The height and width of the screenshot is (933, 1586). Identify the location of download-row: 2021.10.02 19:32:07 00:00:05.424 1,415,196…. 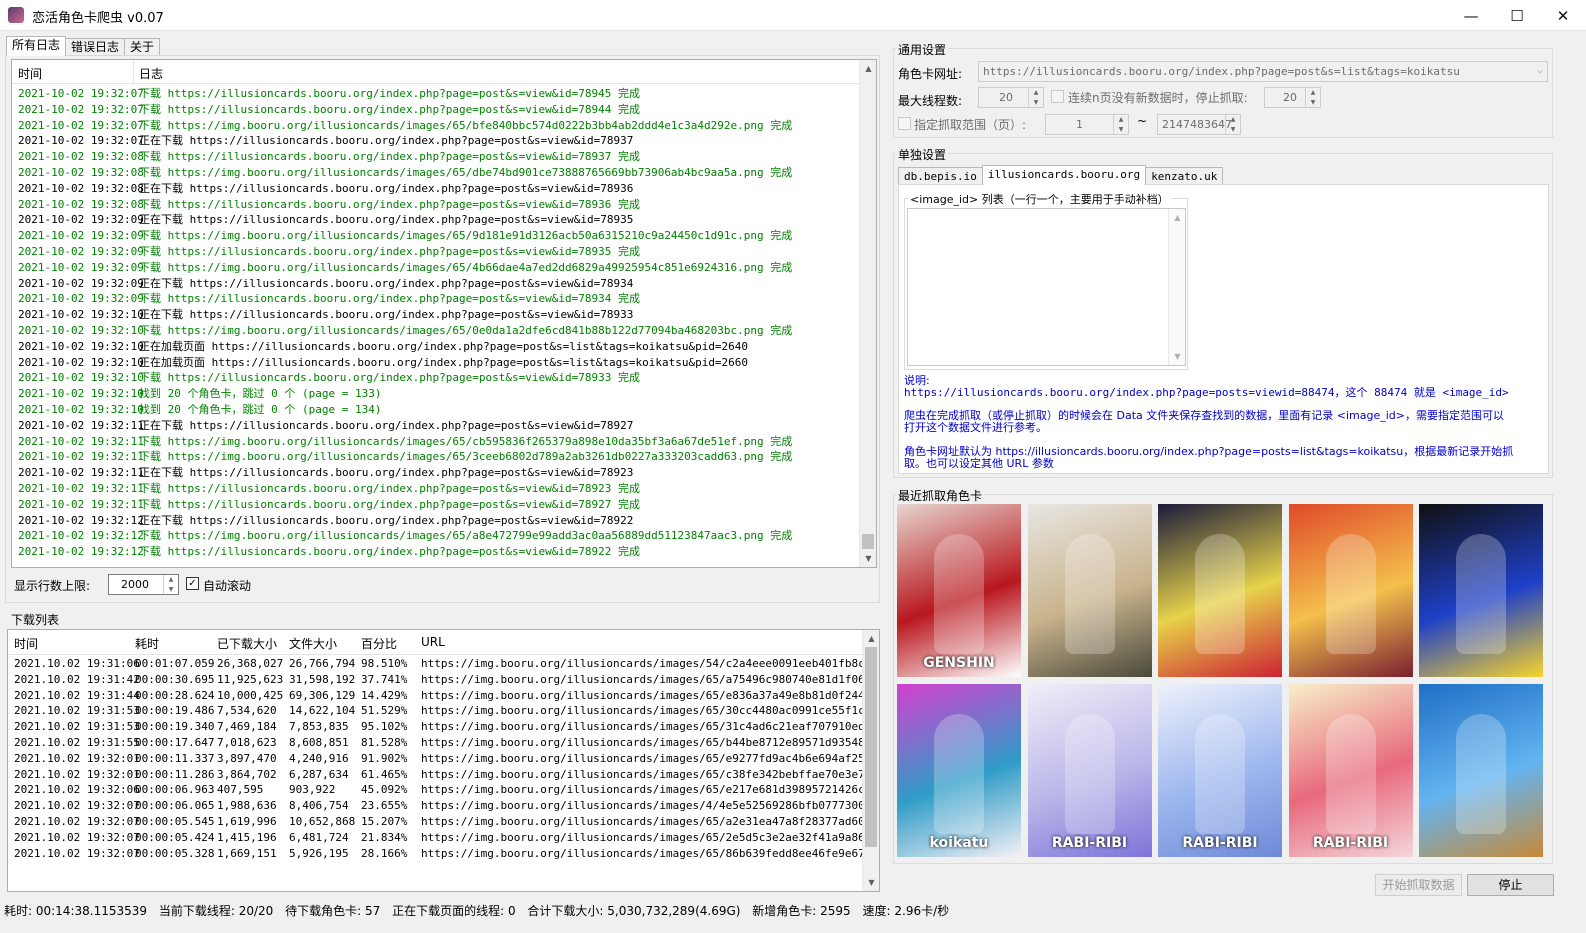
(446, 838).